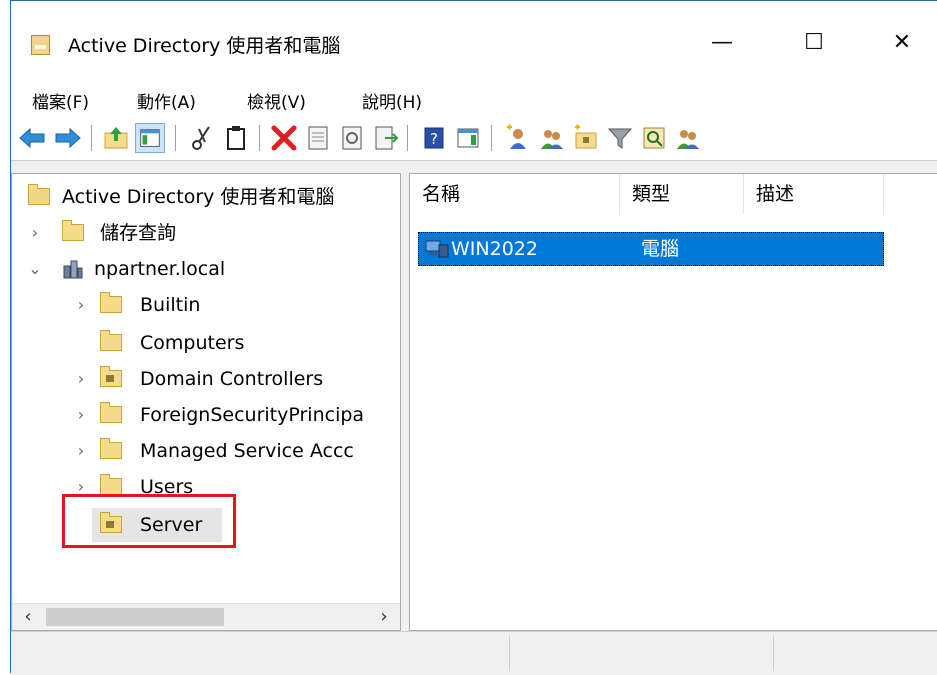  Describe the element at coordinates (386, 138) in the screenshot. I see `export-list-icon` at that location.